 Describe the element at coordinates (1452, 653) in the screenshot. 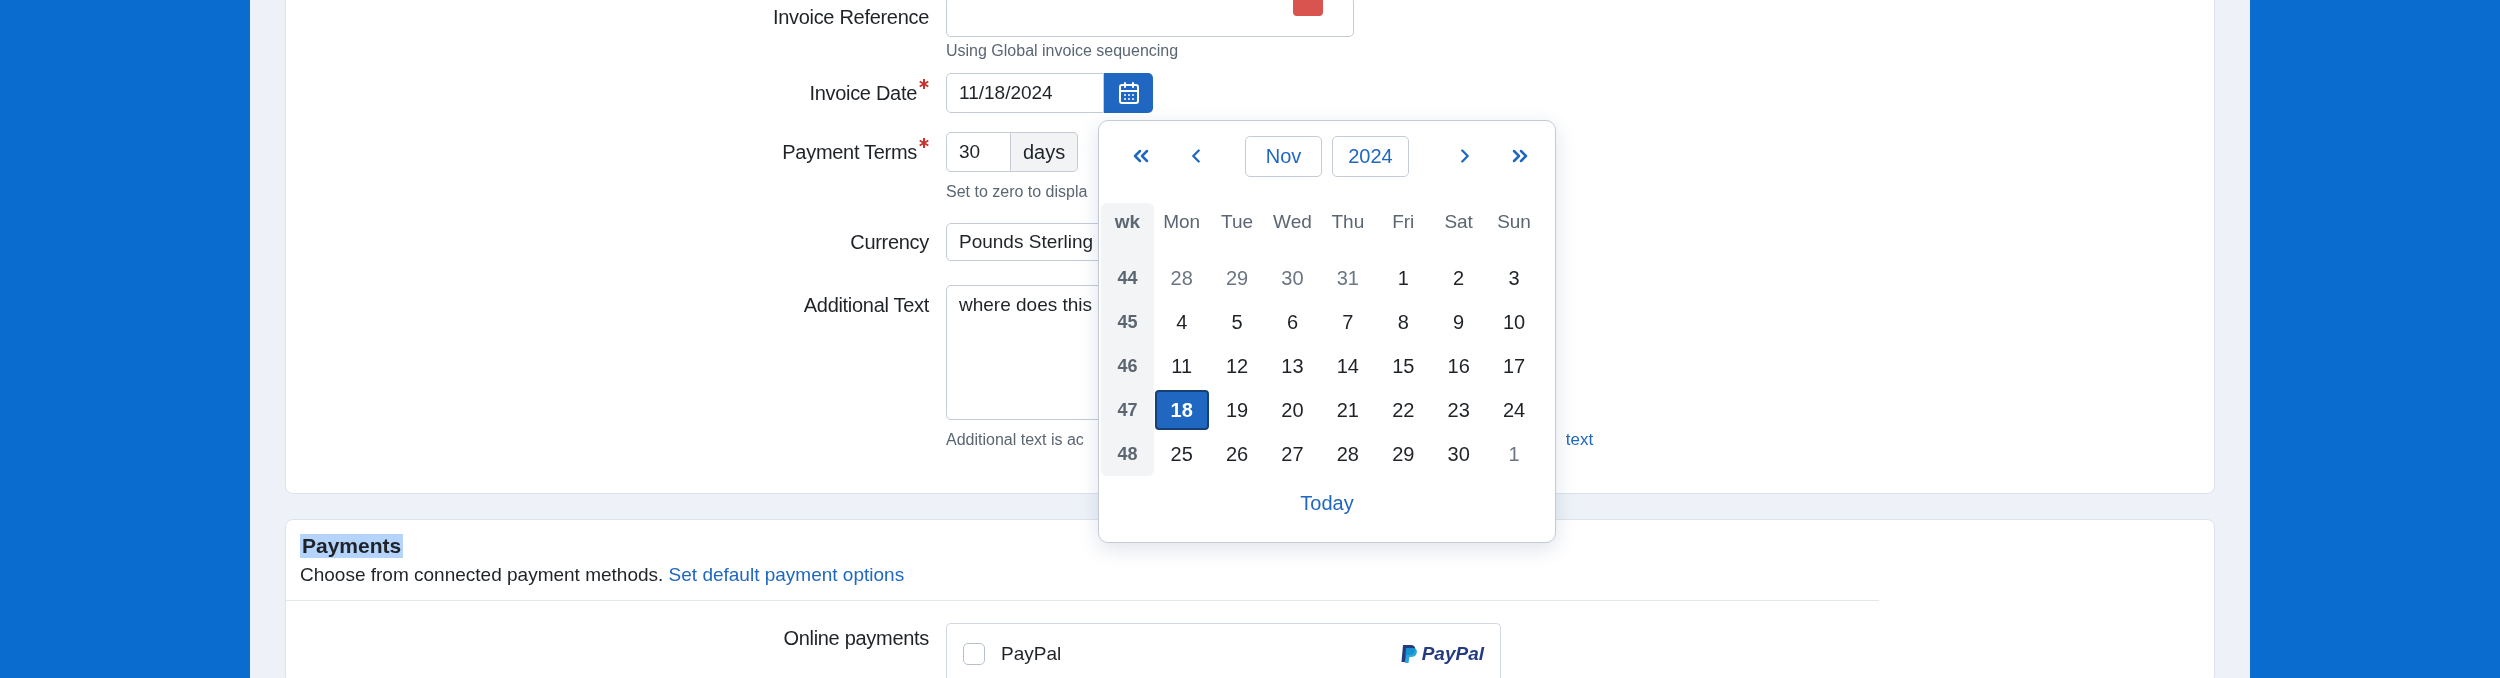

I see `logo-text: PayPal` at that location.